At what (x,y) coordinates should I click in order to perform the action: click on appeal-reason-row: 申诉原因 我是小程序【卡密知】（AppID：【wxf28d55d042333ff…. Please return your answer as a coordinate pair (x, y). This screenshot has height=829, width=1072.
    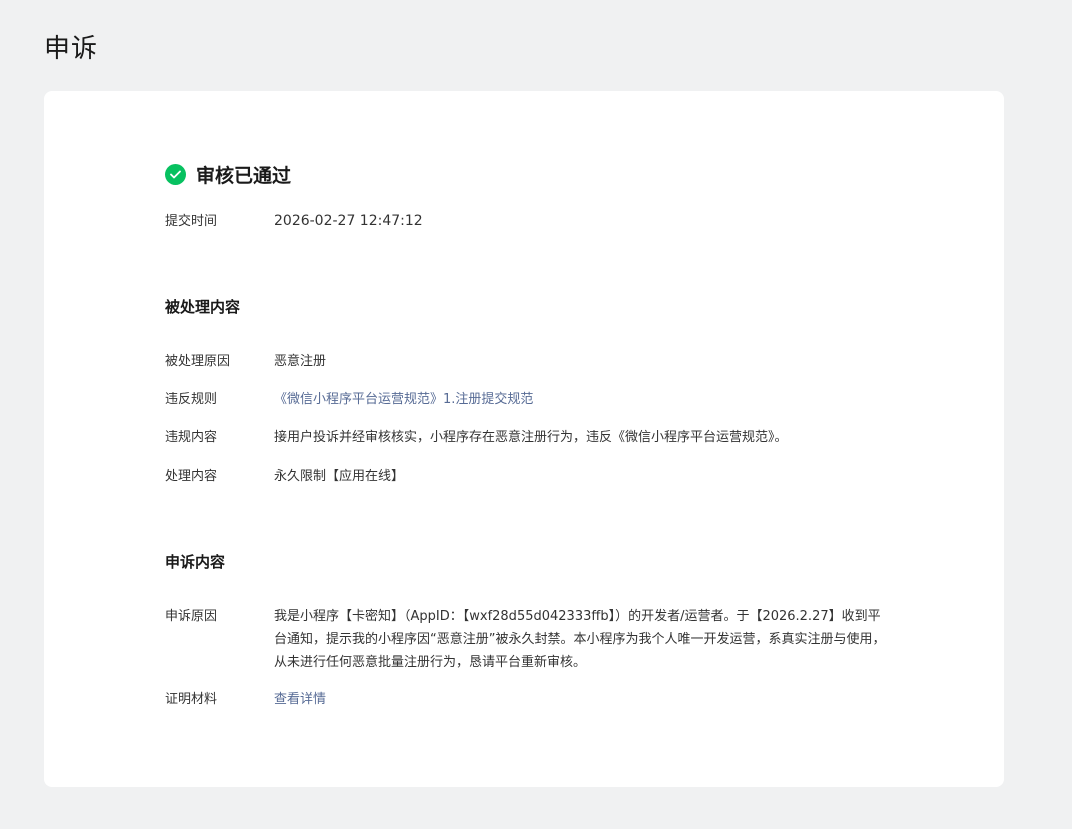
    Looking at the image, I should click on (526, 639).